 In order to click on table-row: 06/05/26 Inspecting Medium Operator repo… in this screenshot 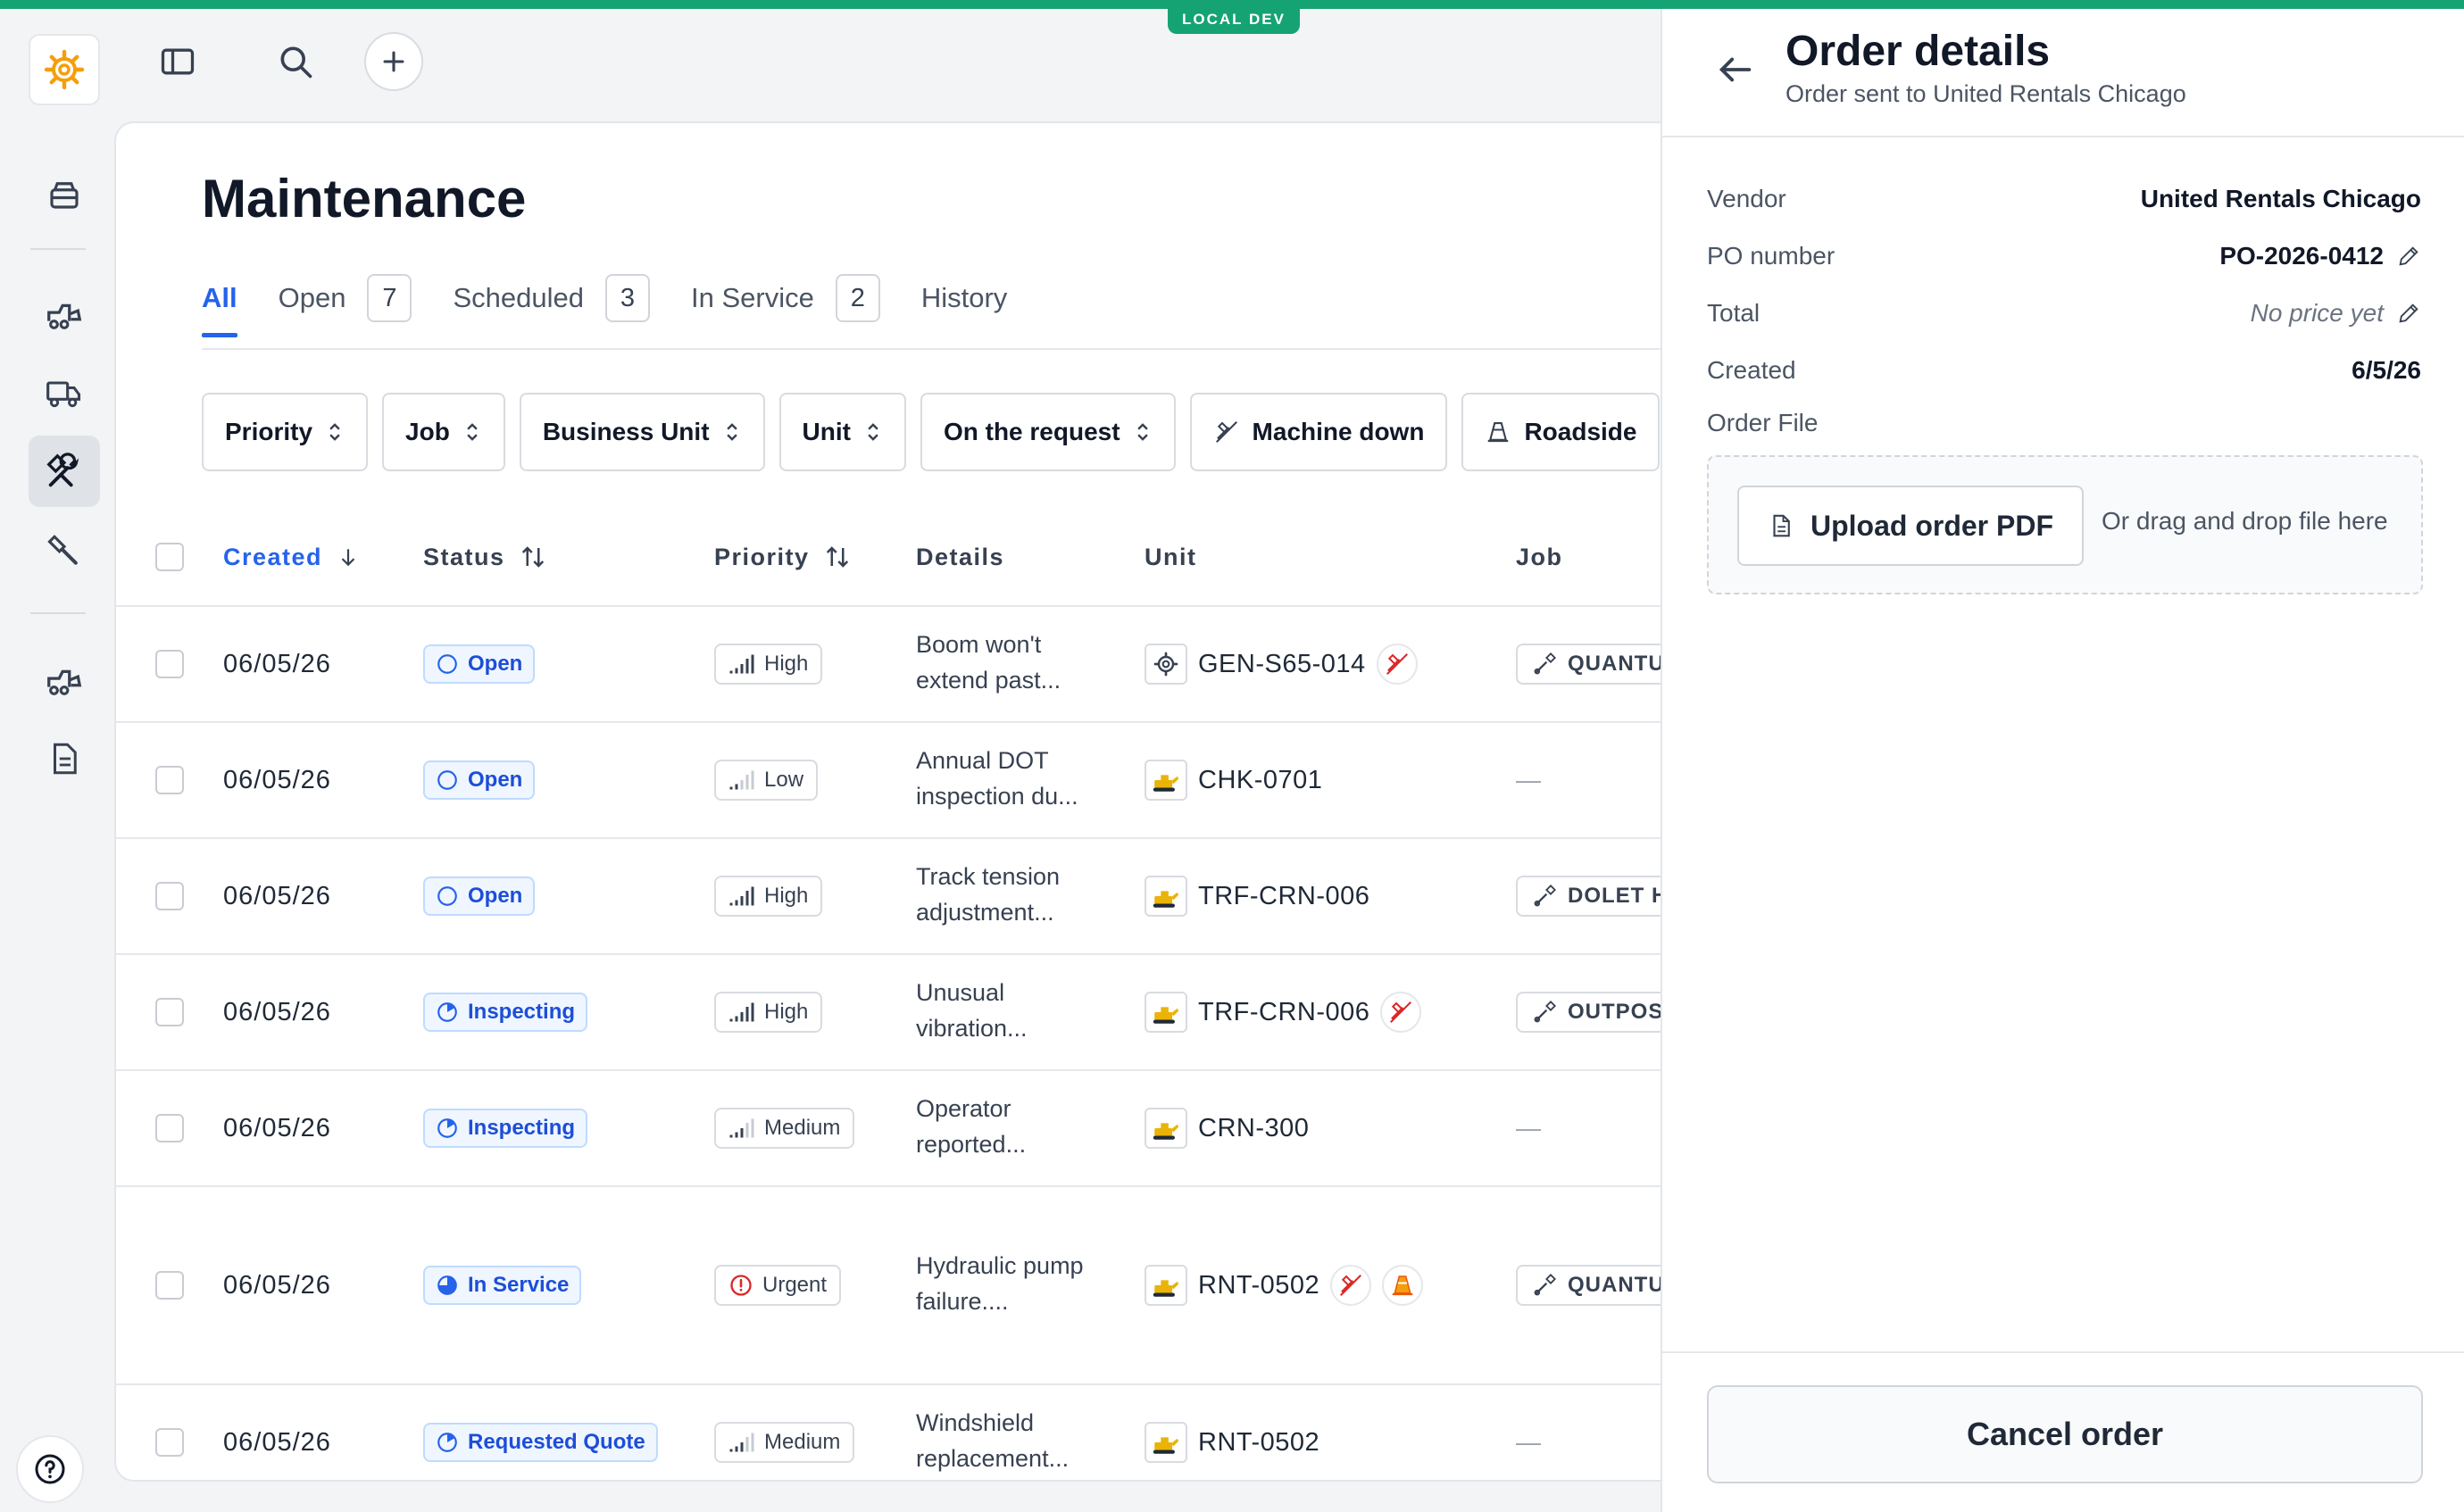, I will do `click(891, 1129)`.